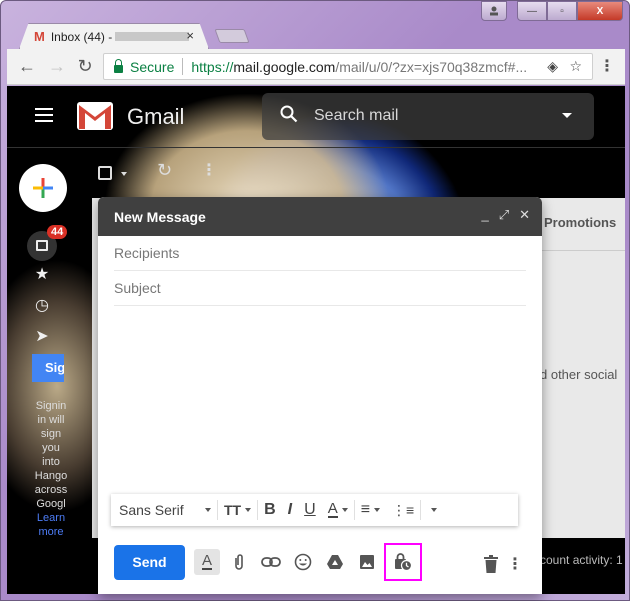  What do you see at coordinates (42, 245) in the screenshot?
I see `inbox-icon` at bounding box center [42, 245].